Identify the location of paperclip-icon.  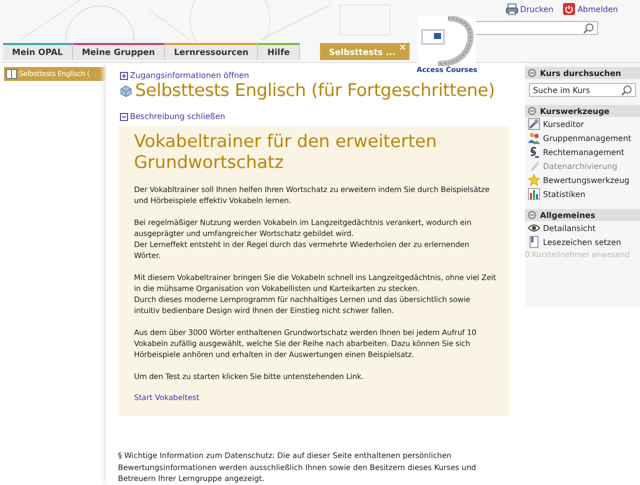
(534, 166).